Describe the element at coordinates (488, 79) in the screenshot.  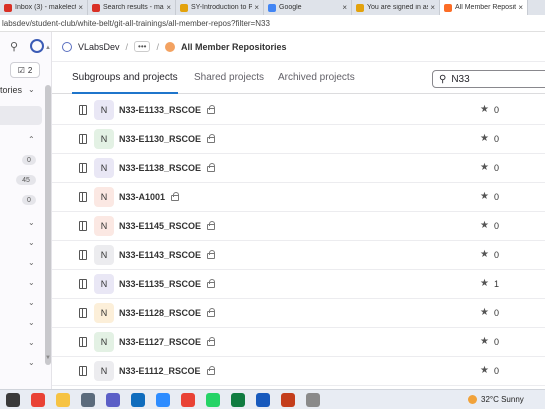
I see `search-input: ⚲ N33` at that location.